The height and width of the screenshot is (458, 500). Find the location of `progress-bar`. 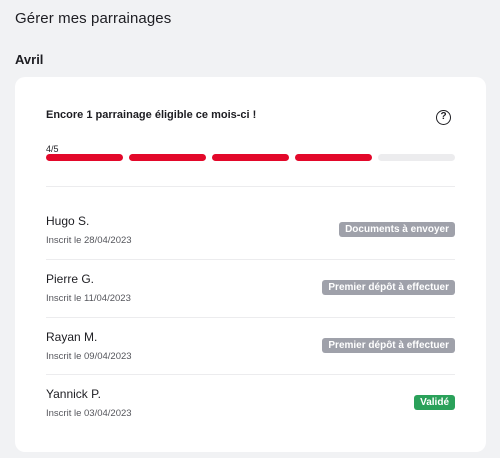

progress-bar is located at coordinates (250, 157).